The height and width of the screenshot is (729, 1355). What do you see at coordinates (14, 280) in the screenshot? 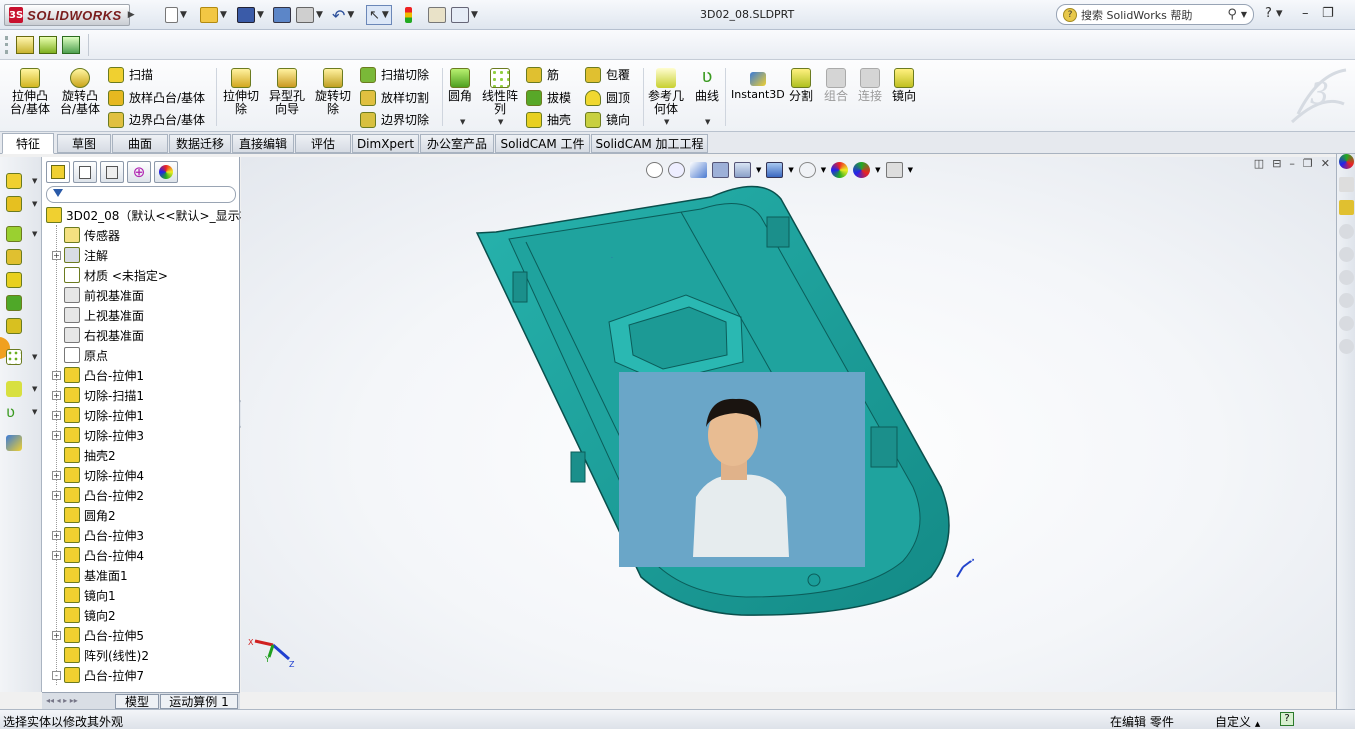
I see `shell-icon` at bounding box center [14, 280].